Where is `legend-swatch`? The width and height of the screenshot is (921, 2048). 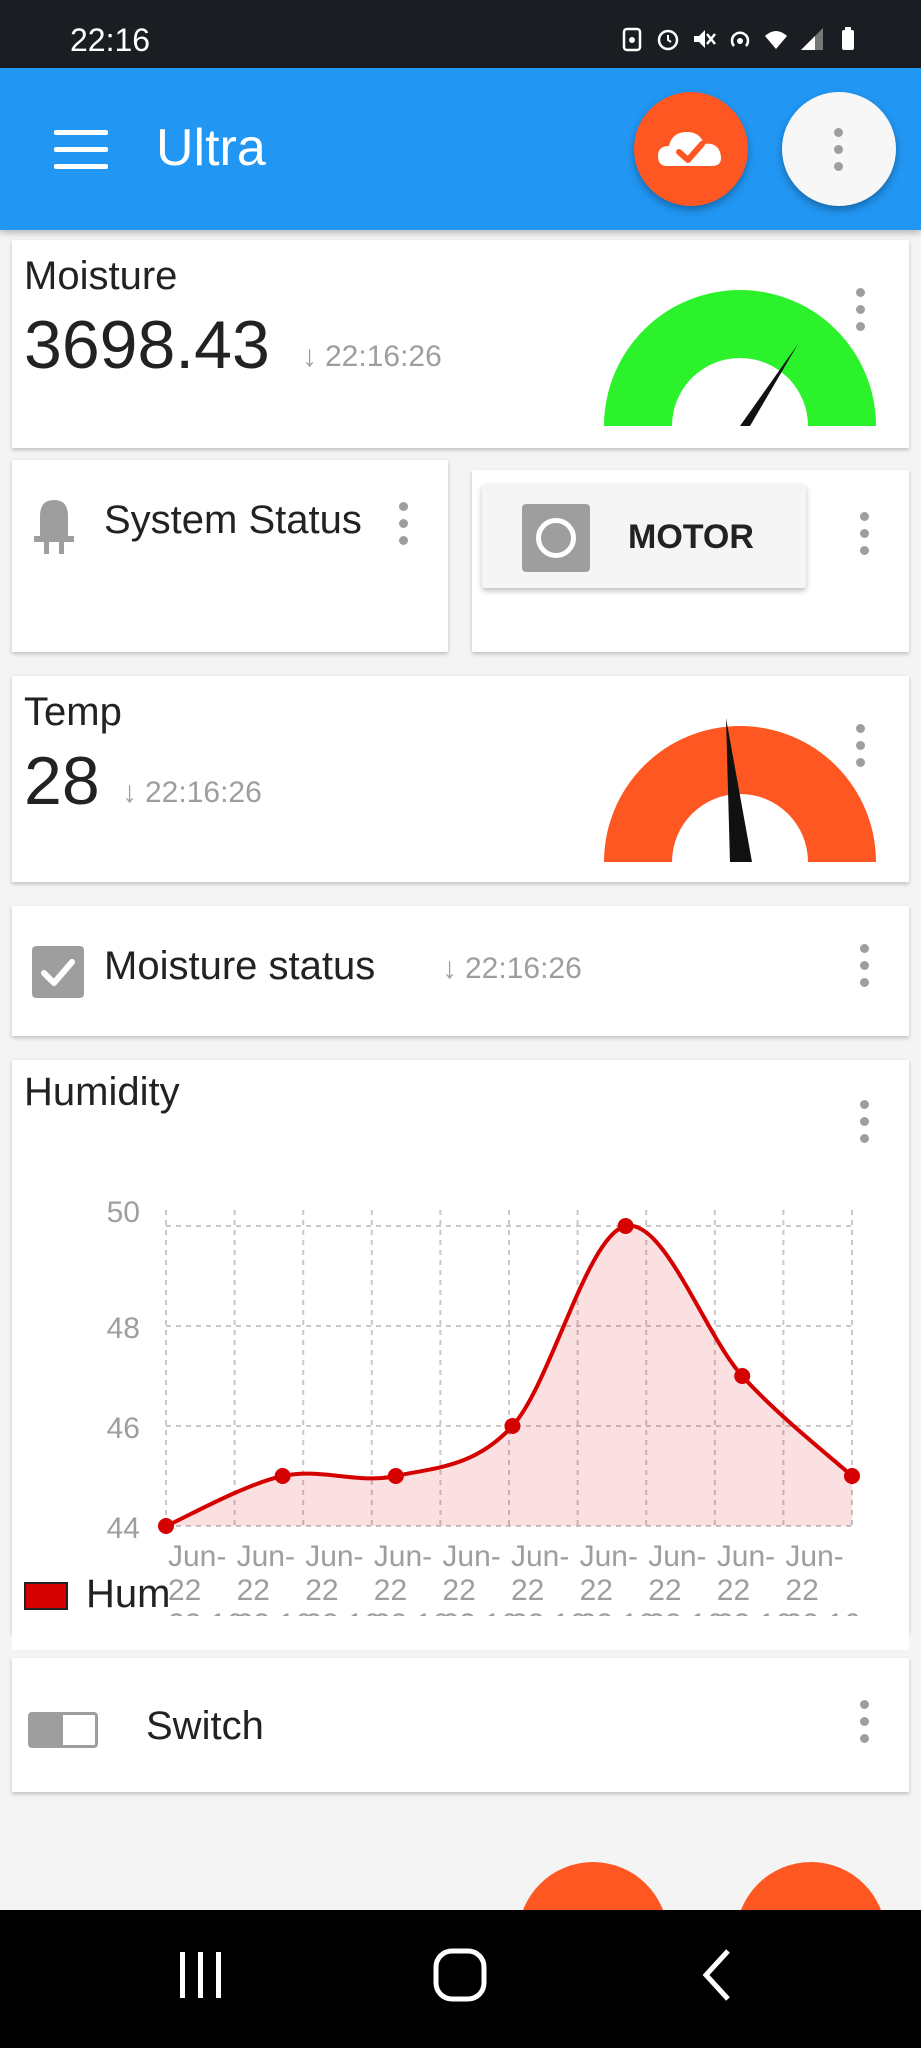
legend-swatch is located at coordinates (46, 1596).